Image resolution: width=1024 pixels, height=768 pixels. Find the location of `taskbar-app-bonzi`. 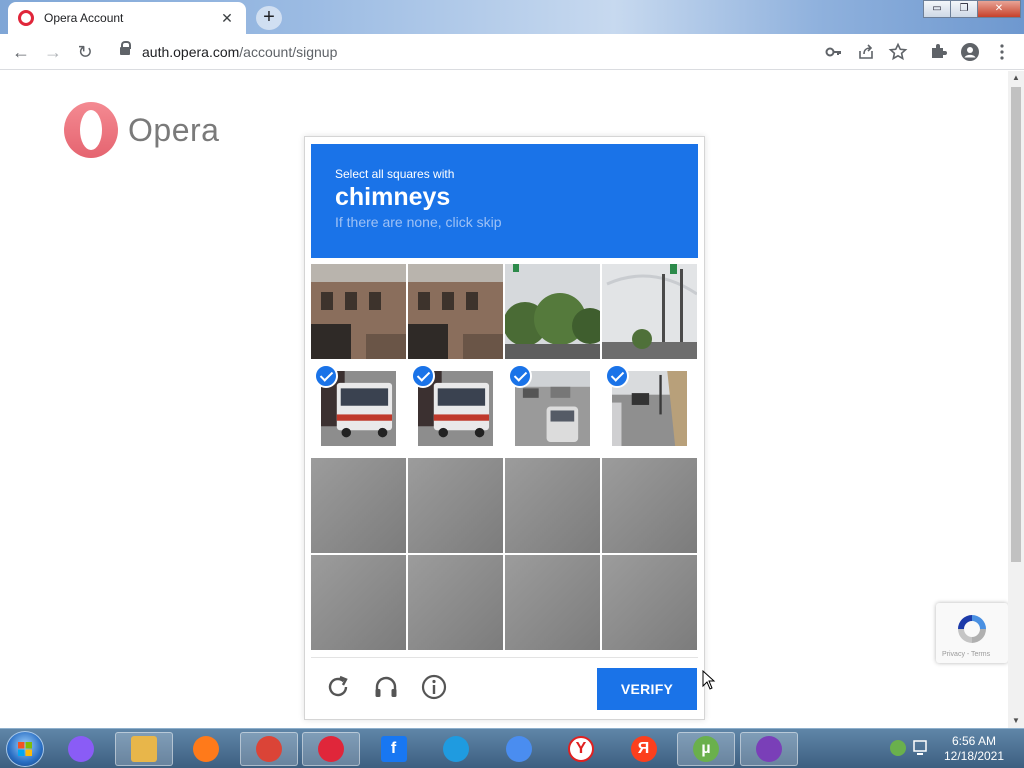

taskbar-app-bonzi is located at coordinates (768, 749).